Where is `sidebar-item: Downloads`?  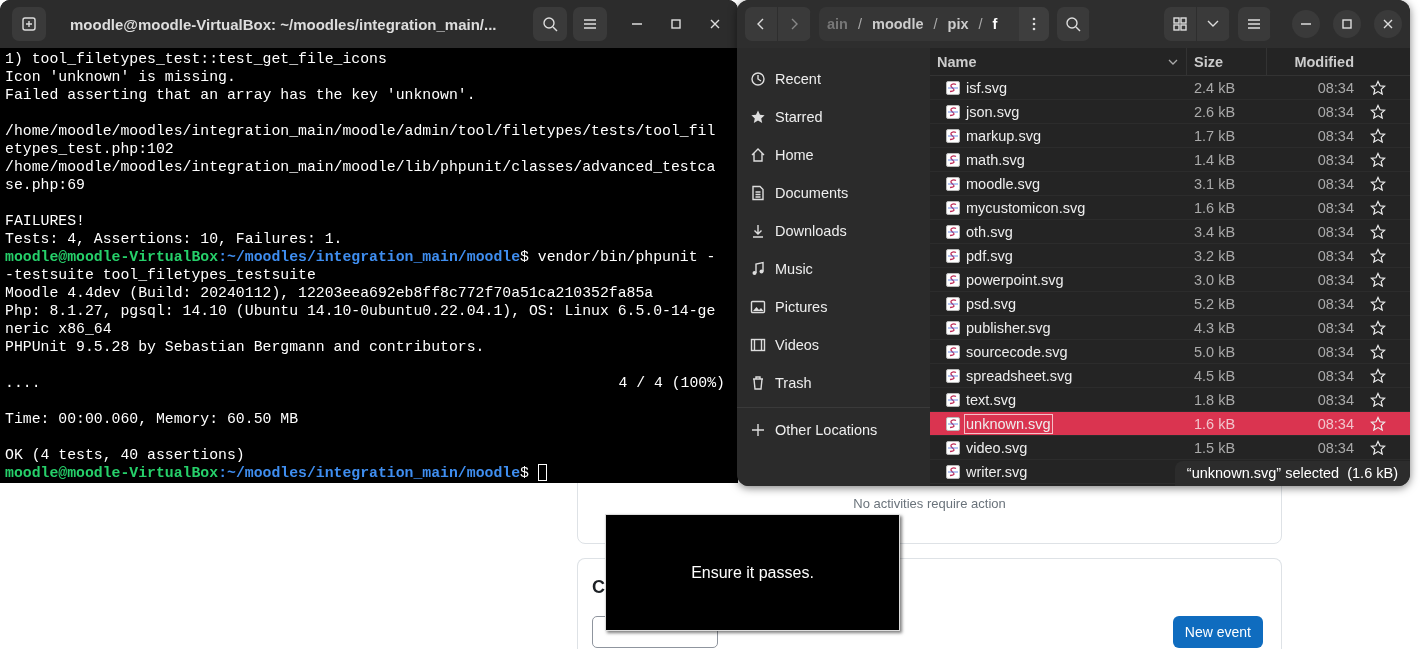
sidebar-item: Downloads is located at coordinates (833, 231).